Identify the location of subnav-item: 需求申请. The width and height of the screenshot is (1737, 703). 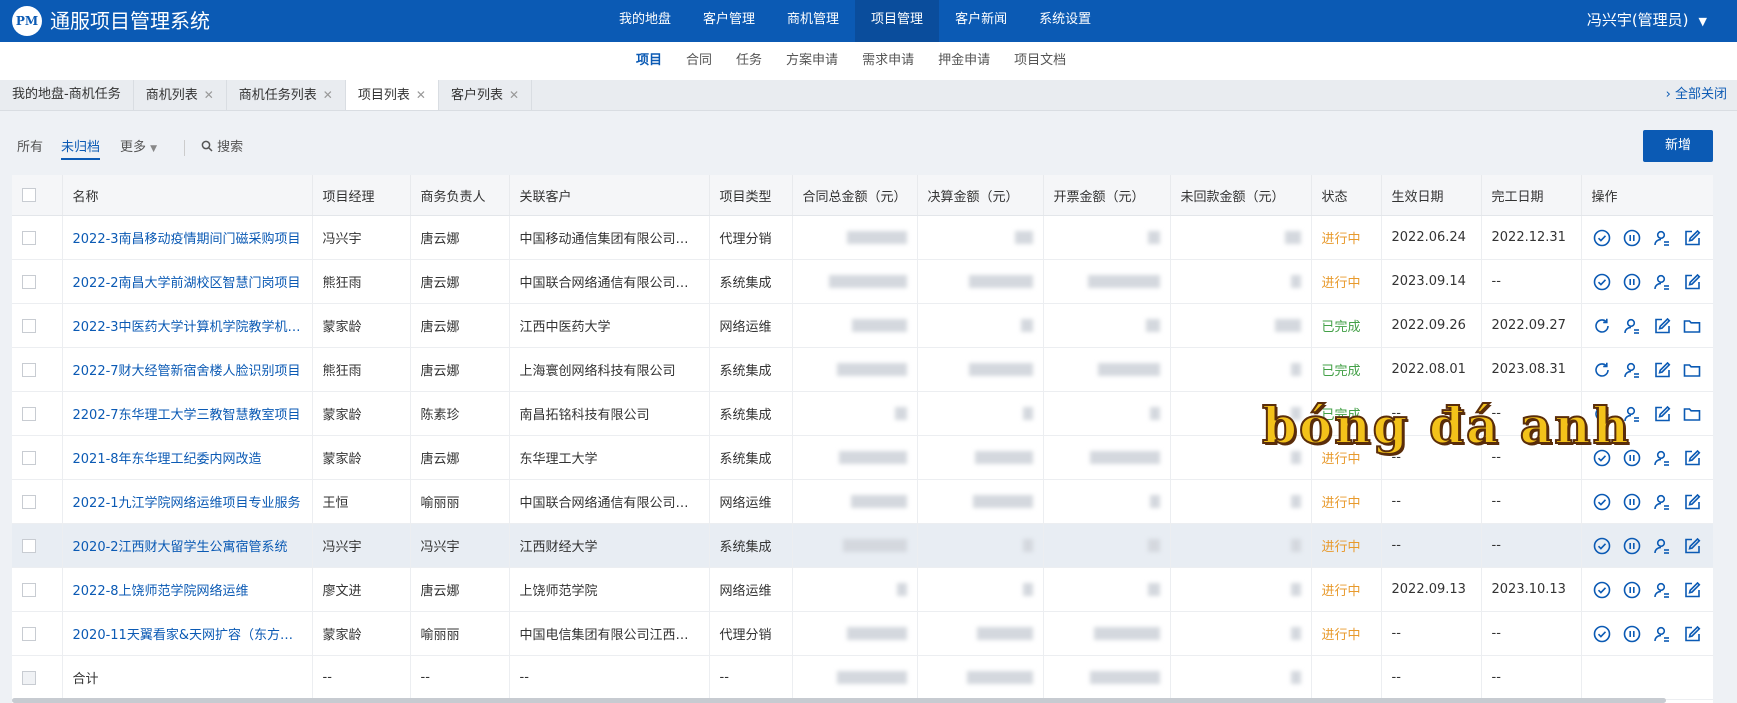
(888, 61).